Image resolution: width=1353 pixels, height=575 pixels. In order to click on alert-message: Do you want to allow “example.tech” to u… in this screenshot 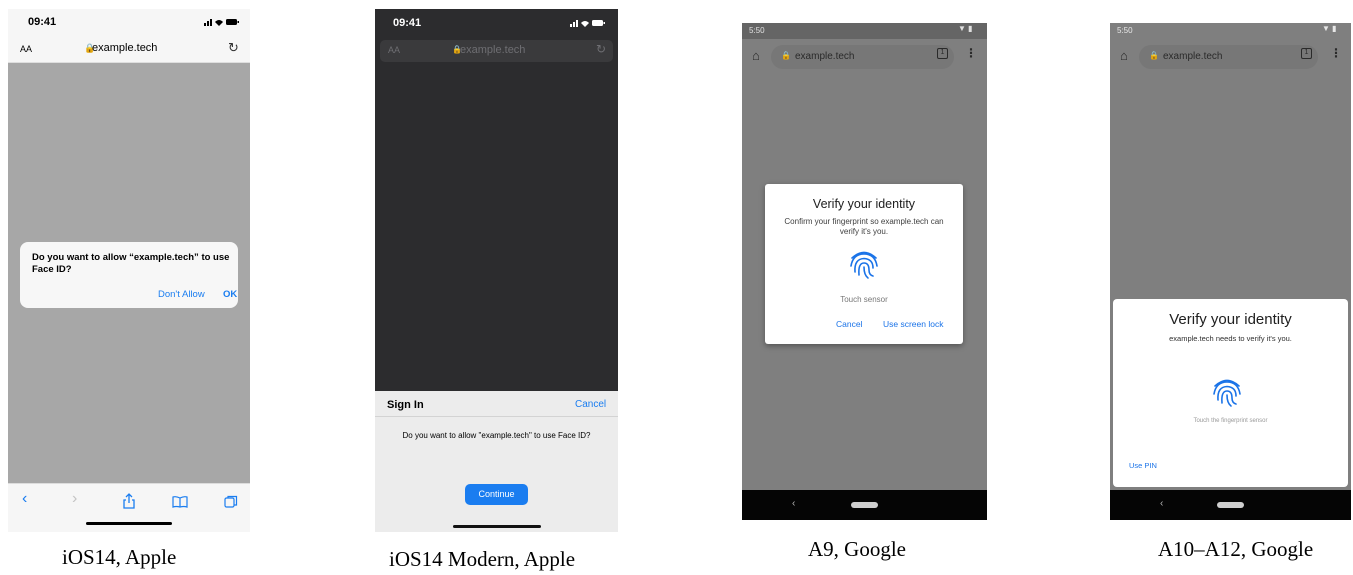, I will do `click(131, 263)`.